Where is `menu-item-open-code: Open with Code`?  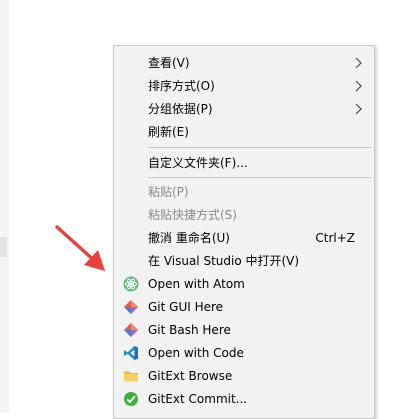
menu-item-open-code: Open with Code is located at coordinates (244, 353).